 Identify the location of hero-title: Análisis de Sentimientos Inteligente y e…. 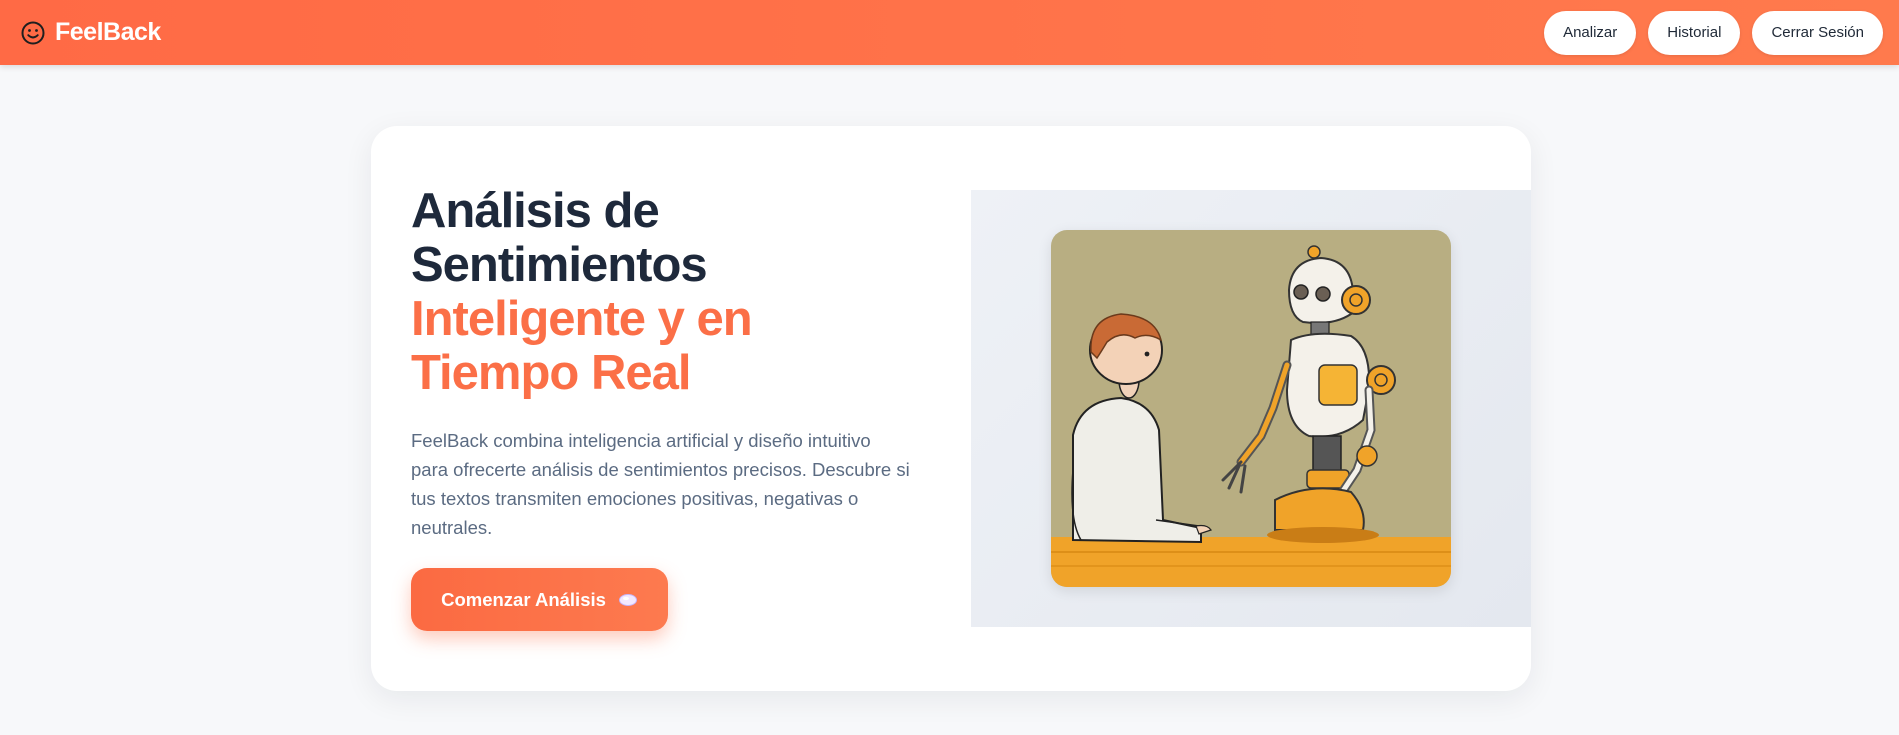
(671, 292).